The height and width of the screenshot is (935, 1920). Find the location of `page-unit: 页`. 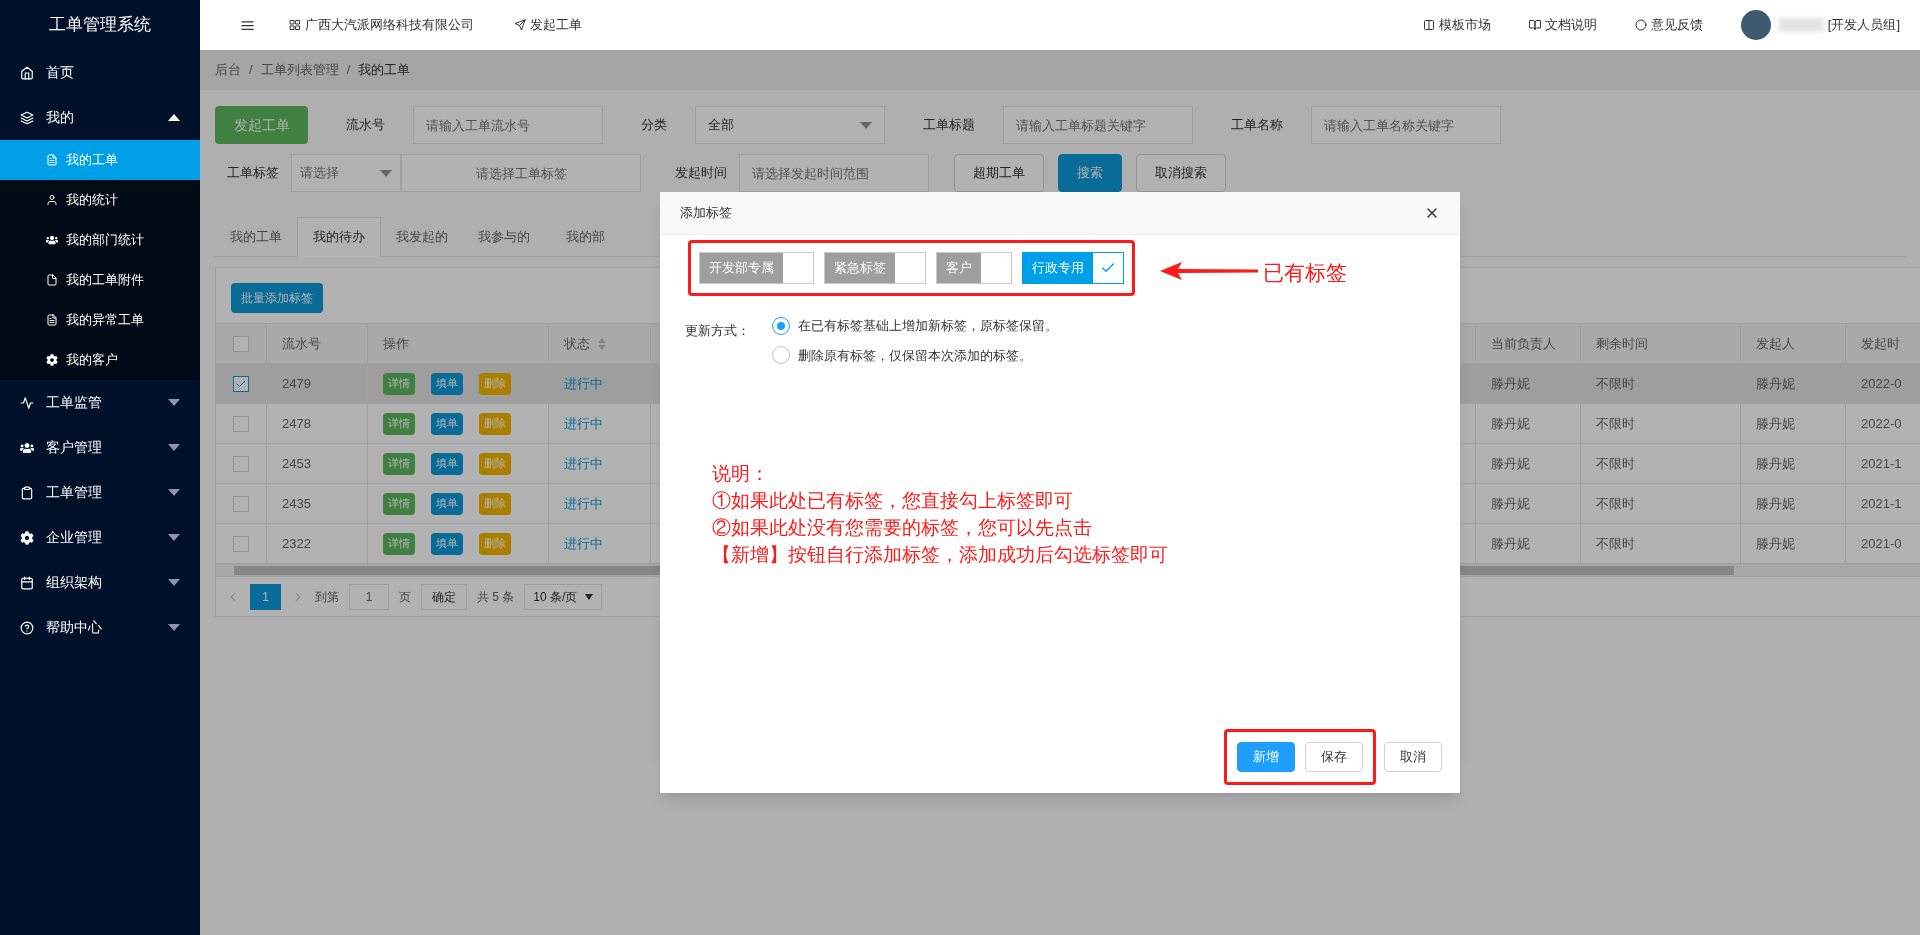

page-unit: 页 is located at coordinates (405, 597).